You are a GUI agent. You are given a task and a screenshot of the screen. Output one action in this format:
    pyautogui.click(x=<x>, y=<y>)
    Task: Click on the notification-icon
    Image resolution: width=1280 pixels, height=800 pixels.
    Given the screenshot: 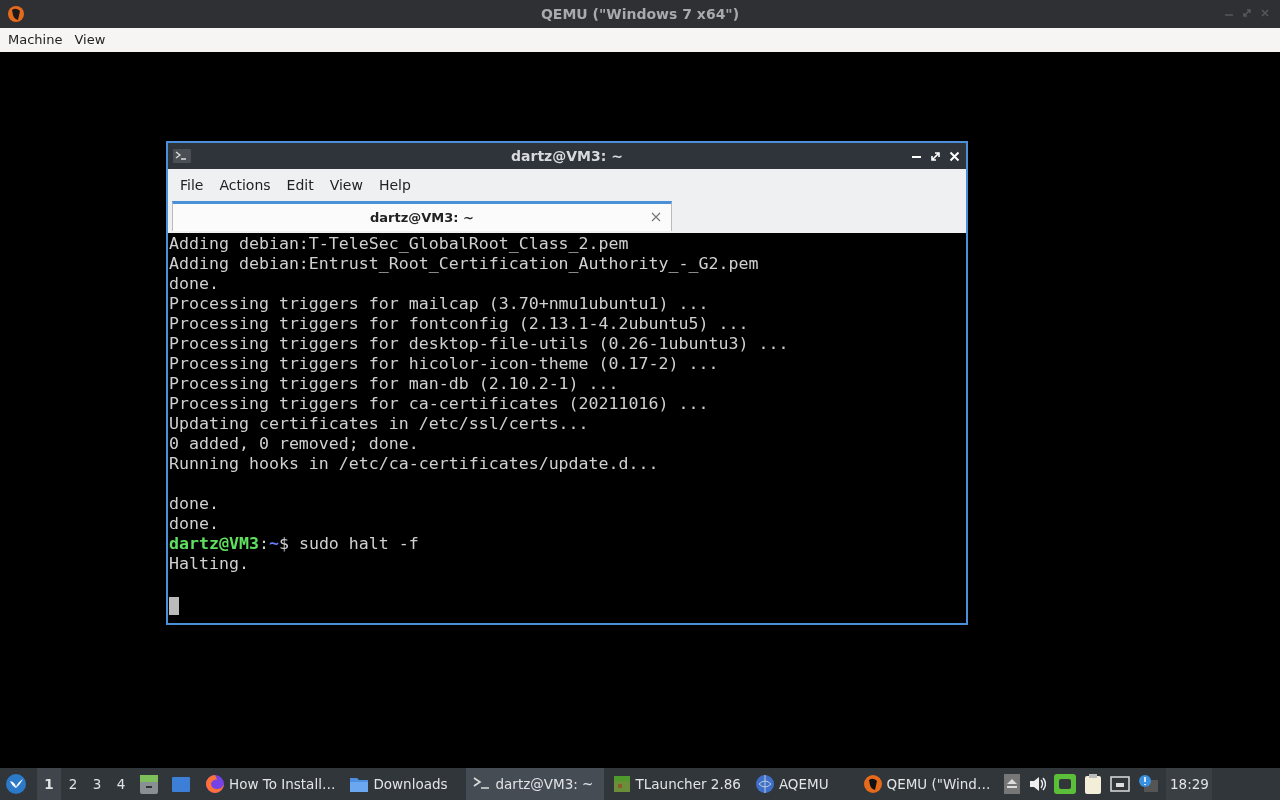 What is the action you would take?
    pyautogui.click(x=1148, y=784)
    